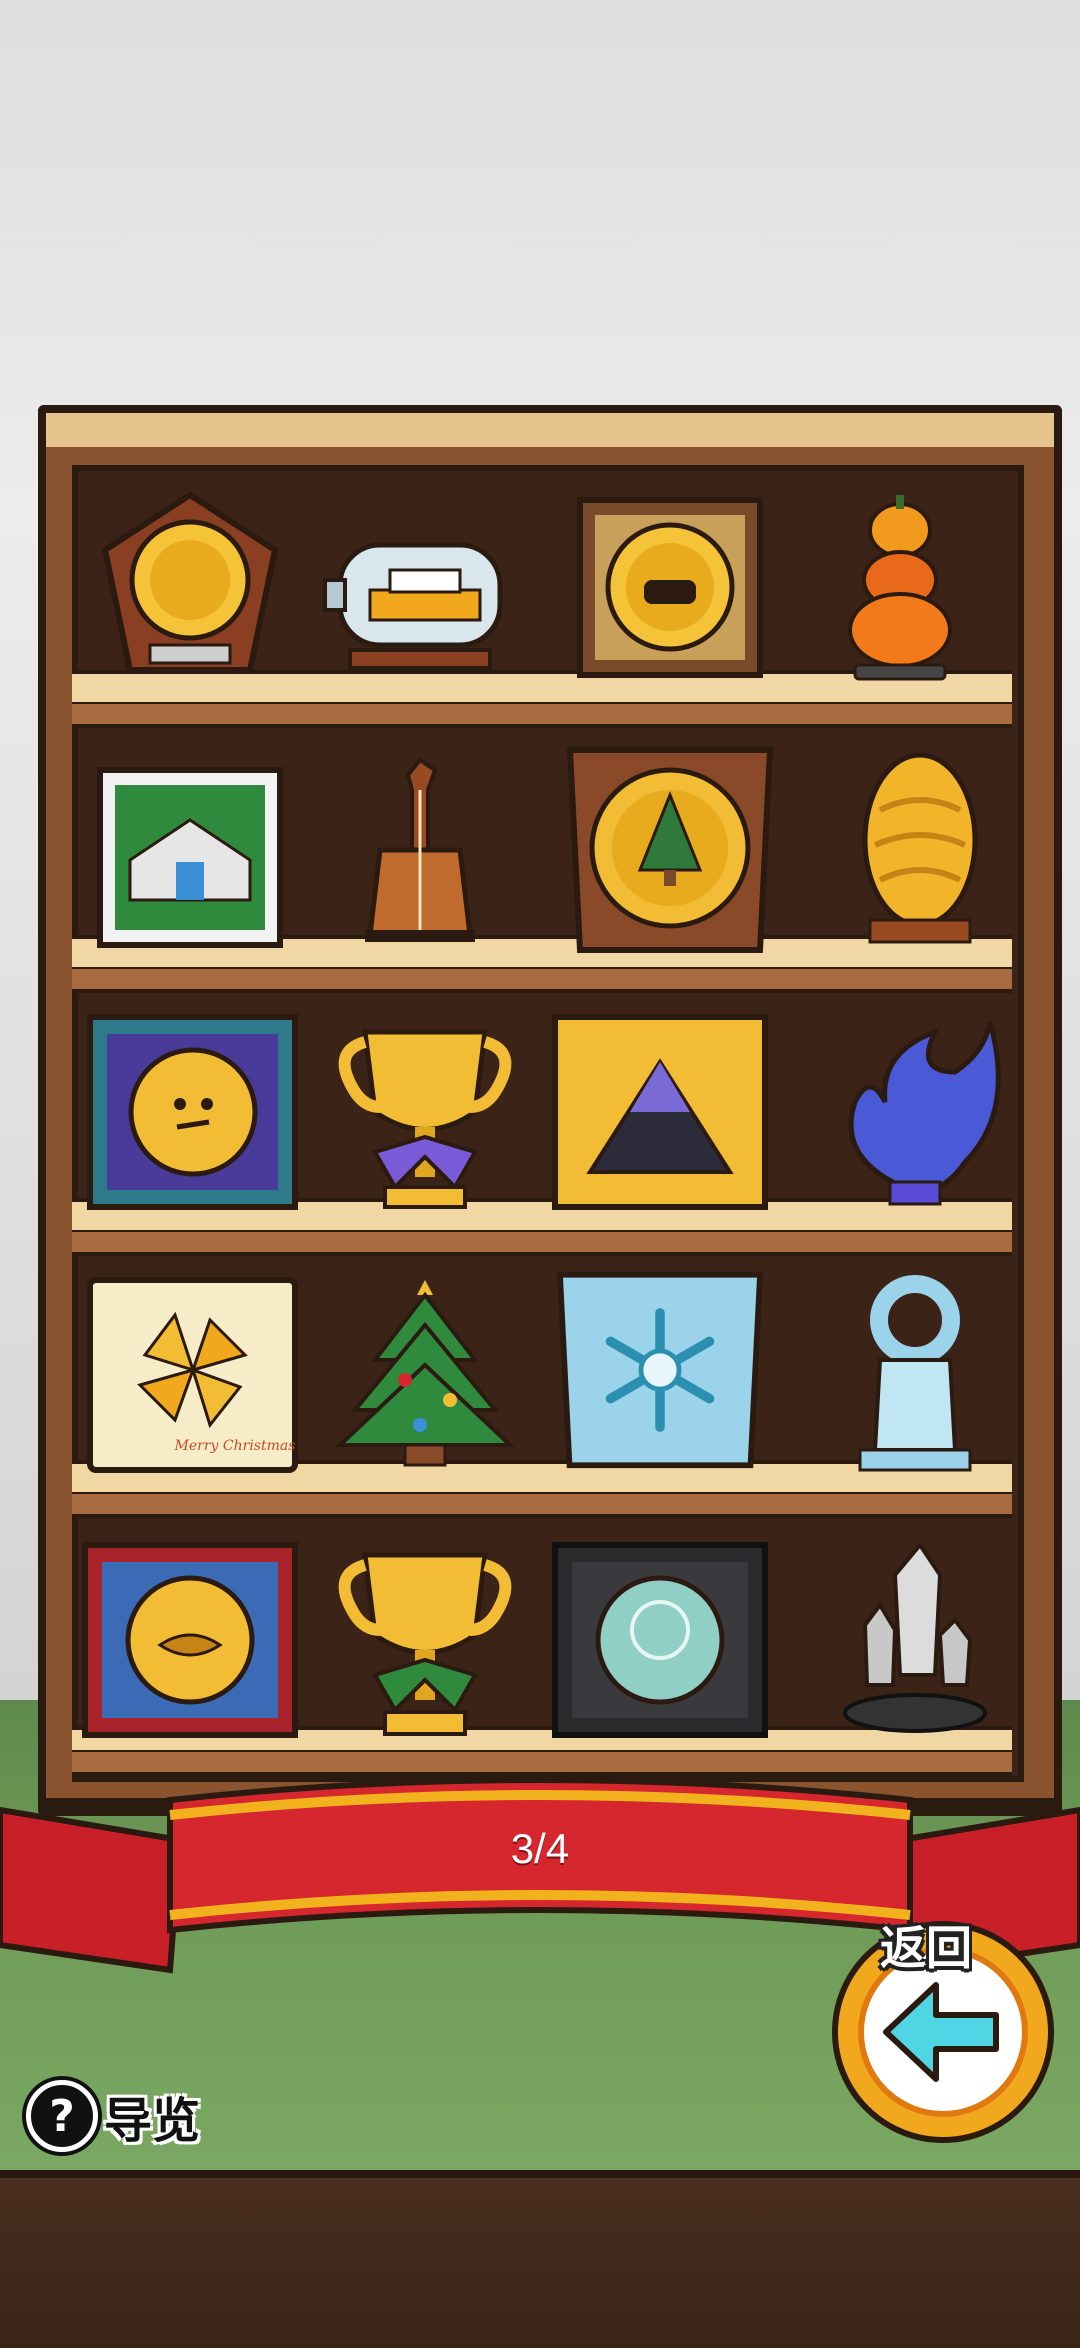 This screenshot has width=1080, height=2348. I want to click on ship-in-bottle-icon, so click(420, 585).